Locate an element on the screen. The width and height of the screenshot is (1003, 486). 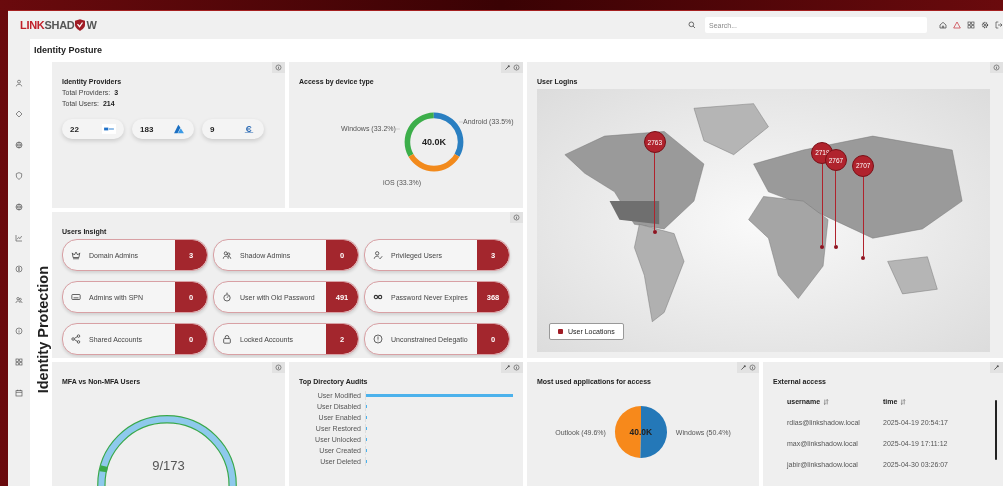
globe-icon is located at coordinates (19, 145).